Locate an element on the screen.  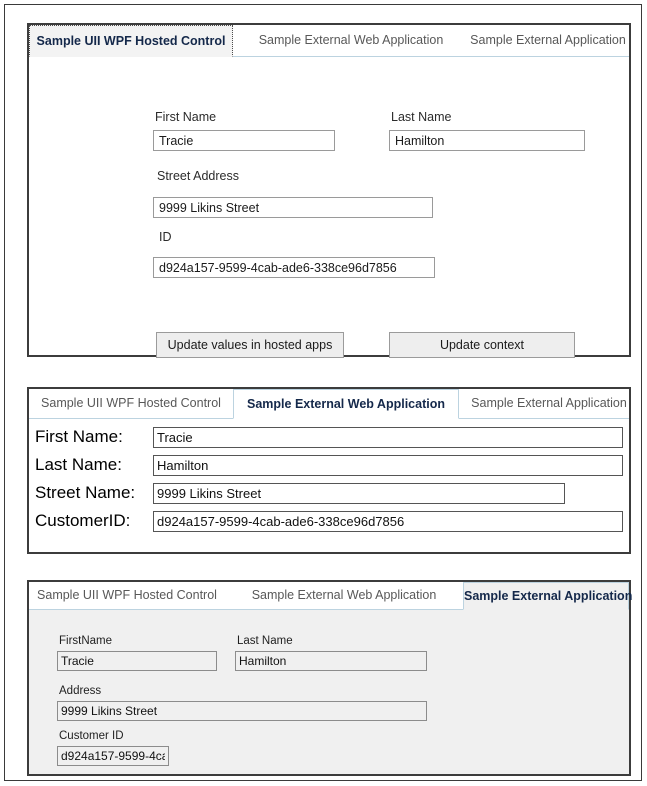
form-row: CustomerID: is located at coordinates (329, 521).